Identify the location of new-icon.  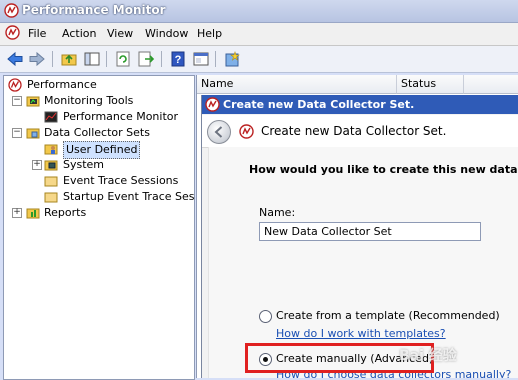
(232, 59).